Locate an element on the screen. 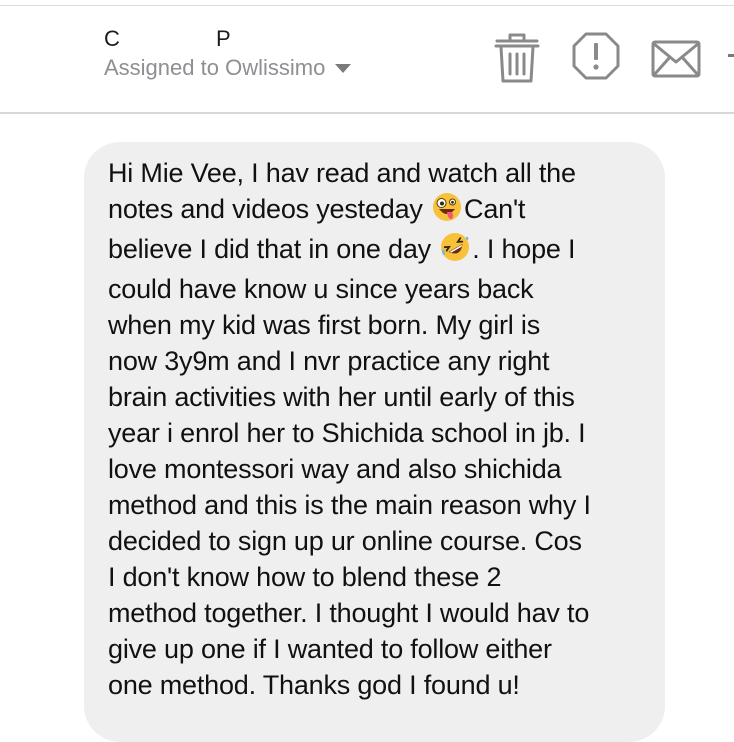 This screenshot has width=734, height=742. mail-icon is located at coordinates (676, 61).